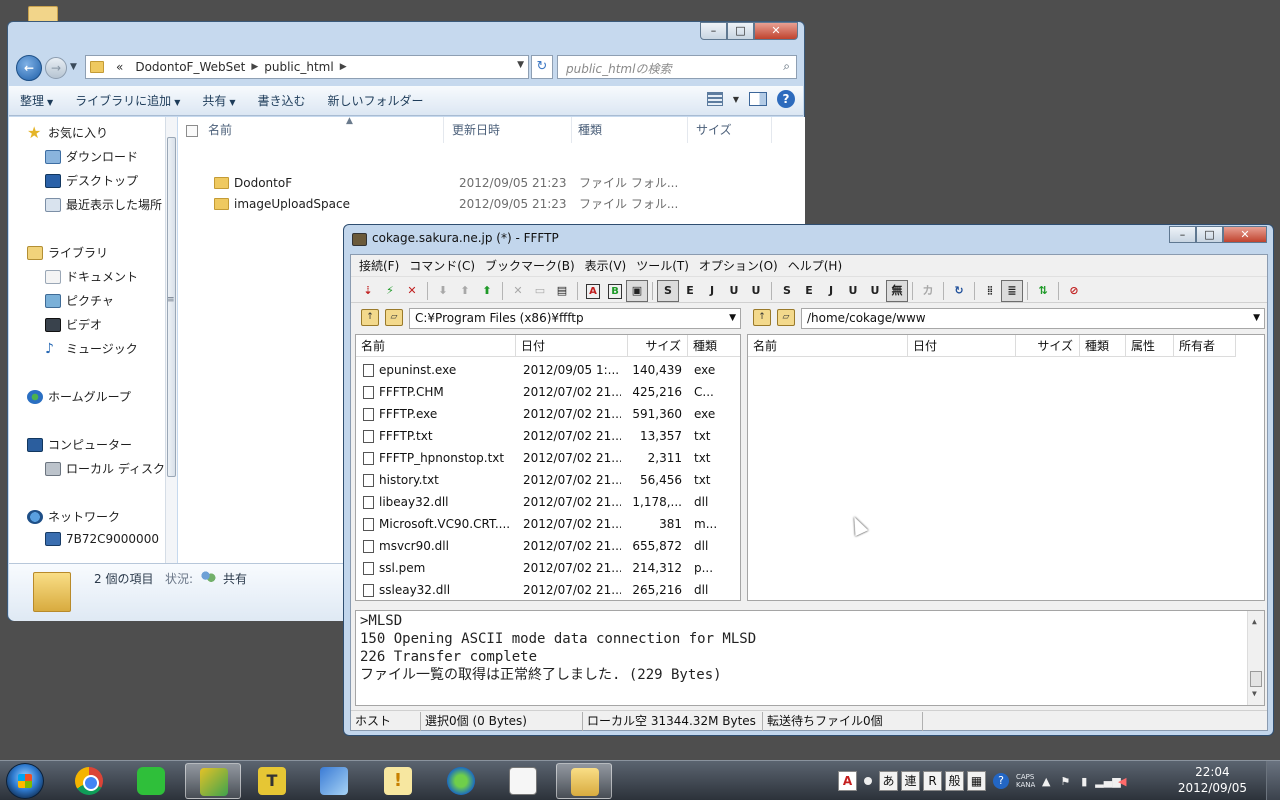  I want to click on remote-column-type: 種類, so click(1103, 346).